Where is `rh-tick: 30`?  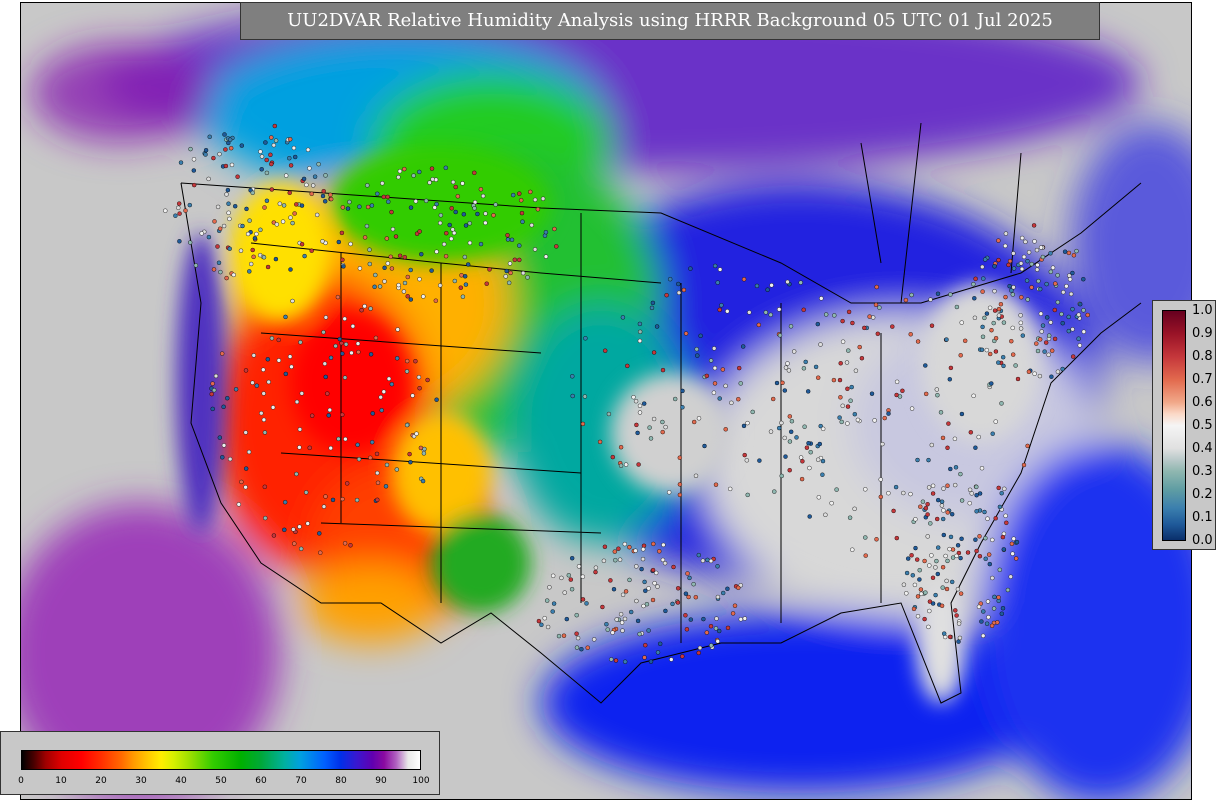 rh-tick: 30 is located at coordinates (141, 781).